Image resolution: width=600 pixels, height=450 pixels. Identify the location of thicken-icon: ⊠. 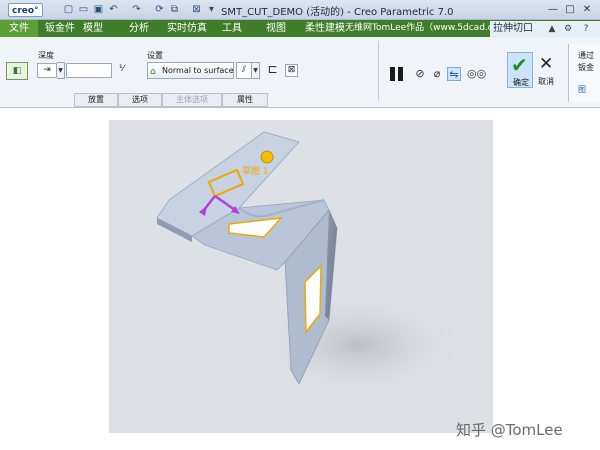
(291, 70).